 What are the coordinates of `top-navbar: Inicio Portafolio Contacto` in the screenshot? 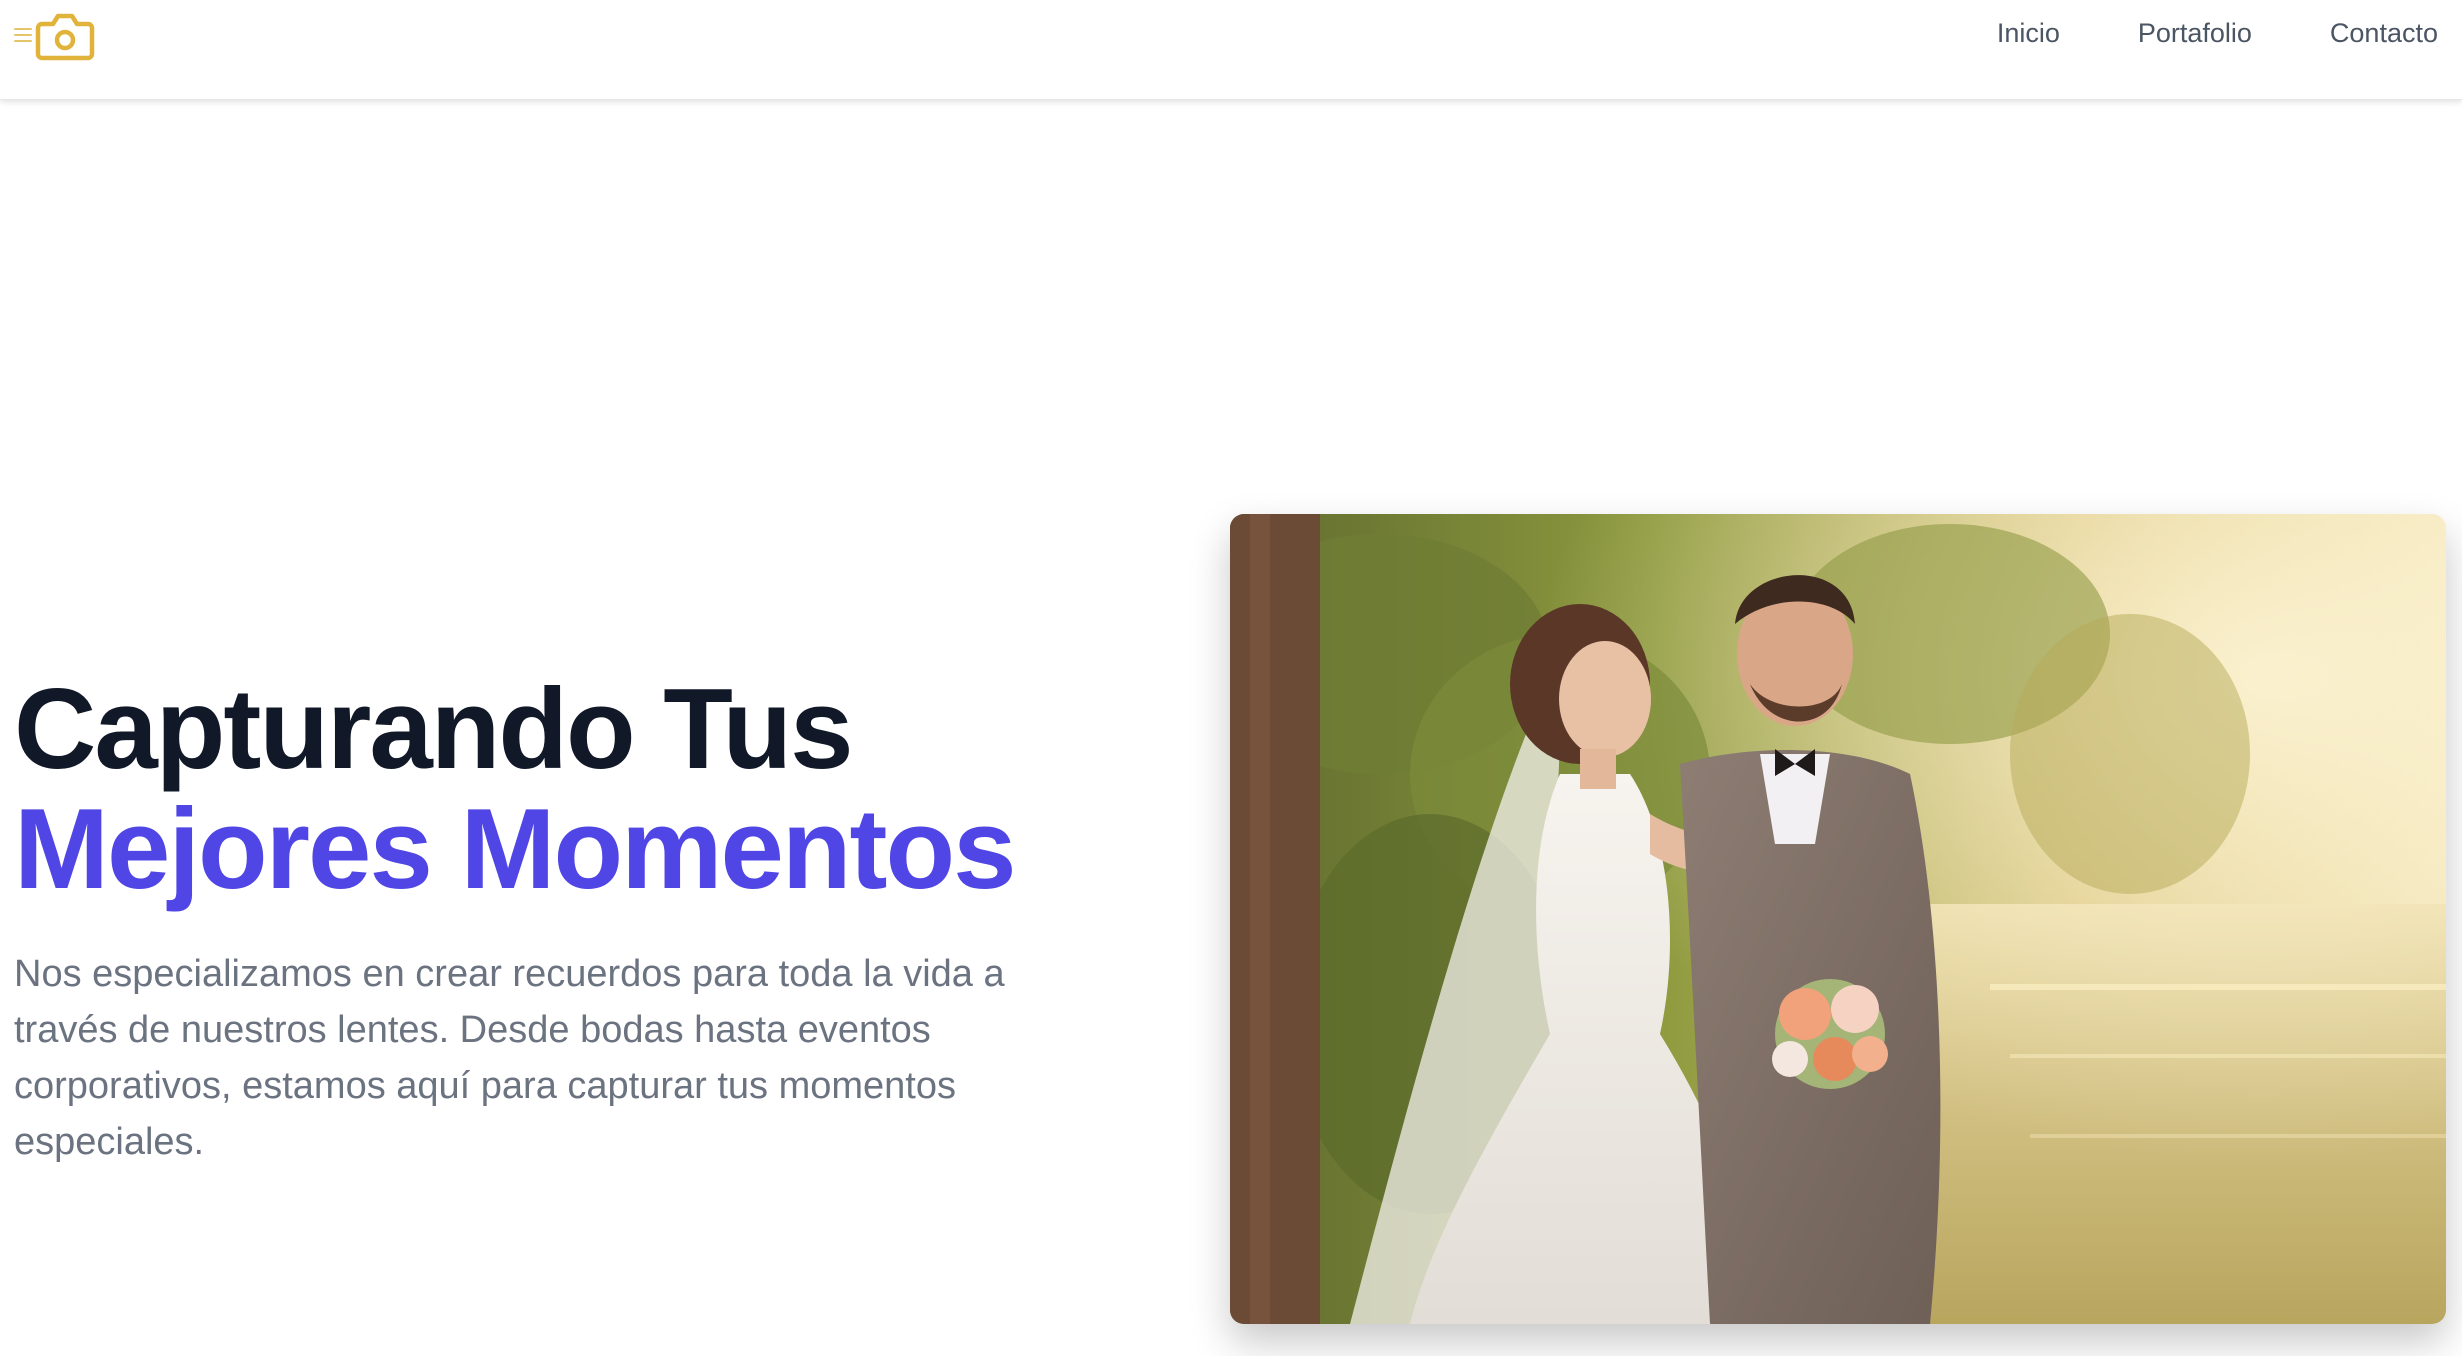 It's located at (1231, 50).